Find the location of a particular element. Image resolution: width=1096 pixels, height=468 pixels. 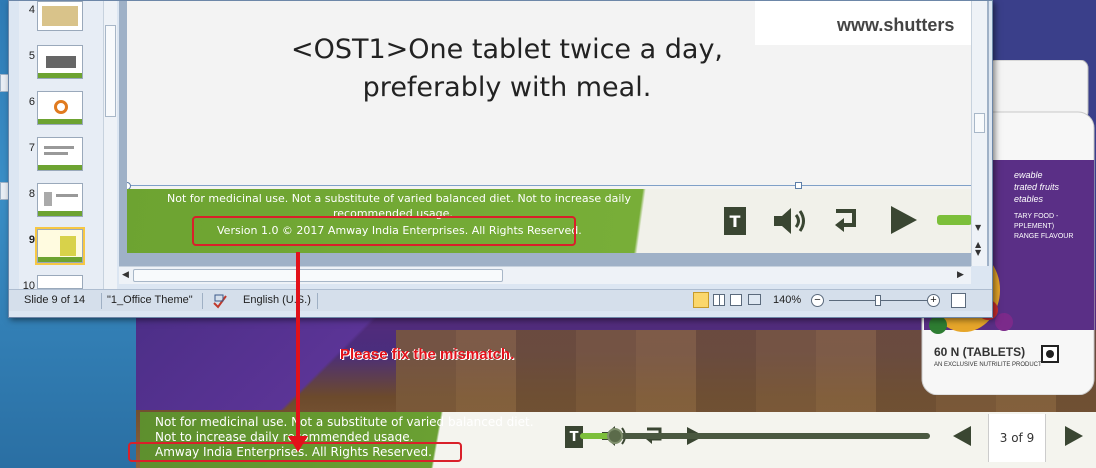

slide-sorter-icon is located at coordinates (719, 300).